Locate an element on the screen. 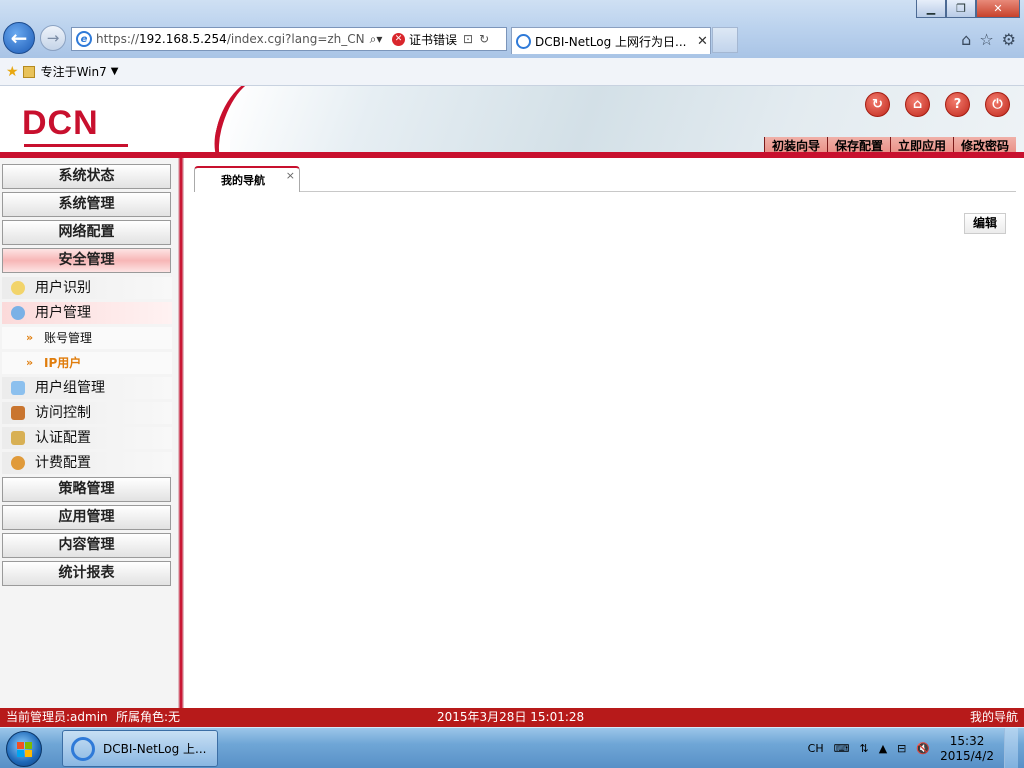  maximize-button: ❐ is located at coordinates (961, 9).